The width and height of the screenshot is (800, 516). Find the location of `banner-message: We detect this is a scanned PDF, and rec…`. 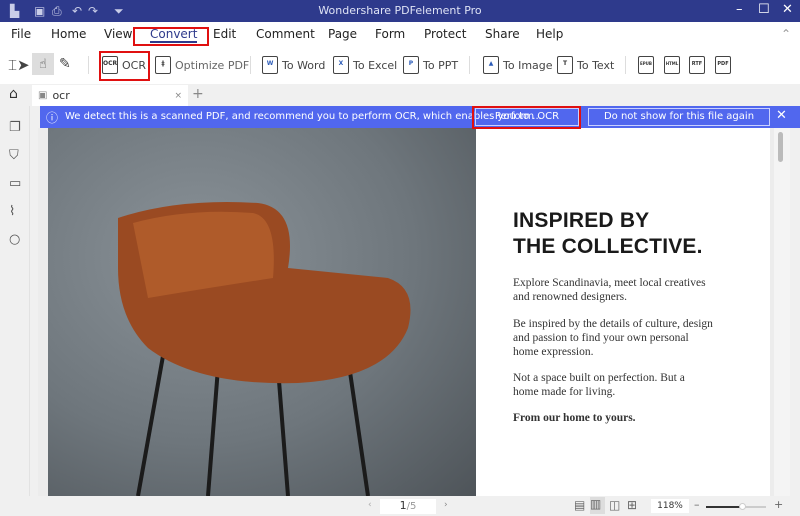

banner-message: We detect this is a scanned PDF, and rec… is located at coordinates (303, 116).